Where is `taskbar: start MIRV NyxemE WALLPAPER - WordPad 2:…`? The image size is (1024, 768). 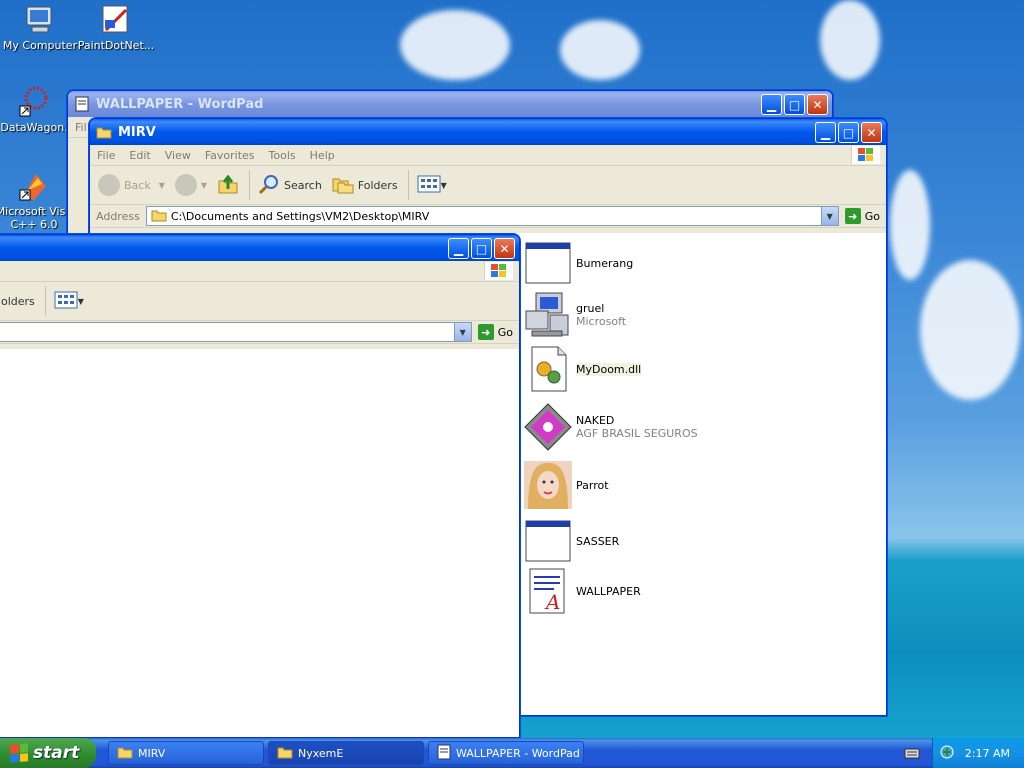
taskbar: start MIRV NyxemE WALLPAPER - WordPad 2:… is located at coordinates (512, 753).